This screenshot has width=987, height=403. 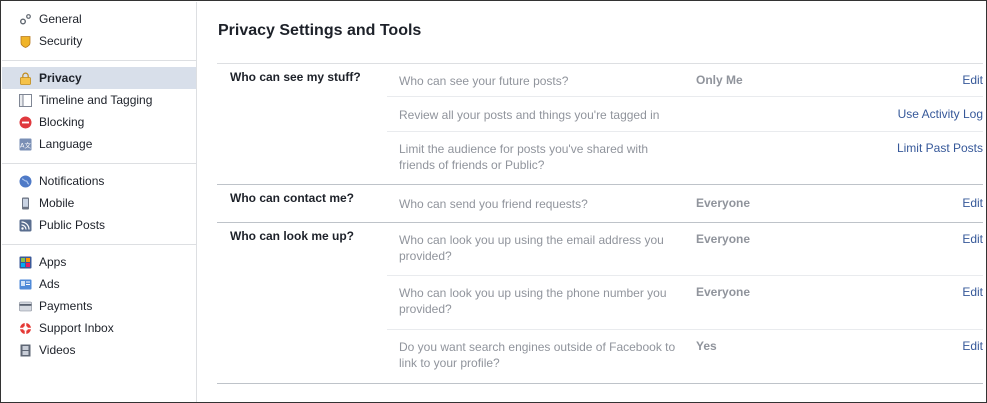 What do you see at coordinates (99, 262) in the screenshot?
I see `sidebar-item-apps: Apps` at bounding box center [99, 262].